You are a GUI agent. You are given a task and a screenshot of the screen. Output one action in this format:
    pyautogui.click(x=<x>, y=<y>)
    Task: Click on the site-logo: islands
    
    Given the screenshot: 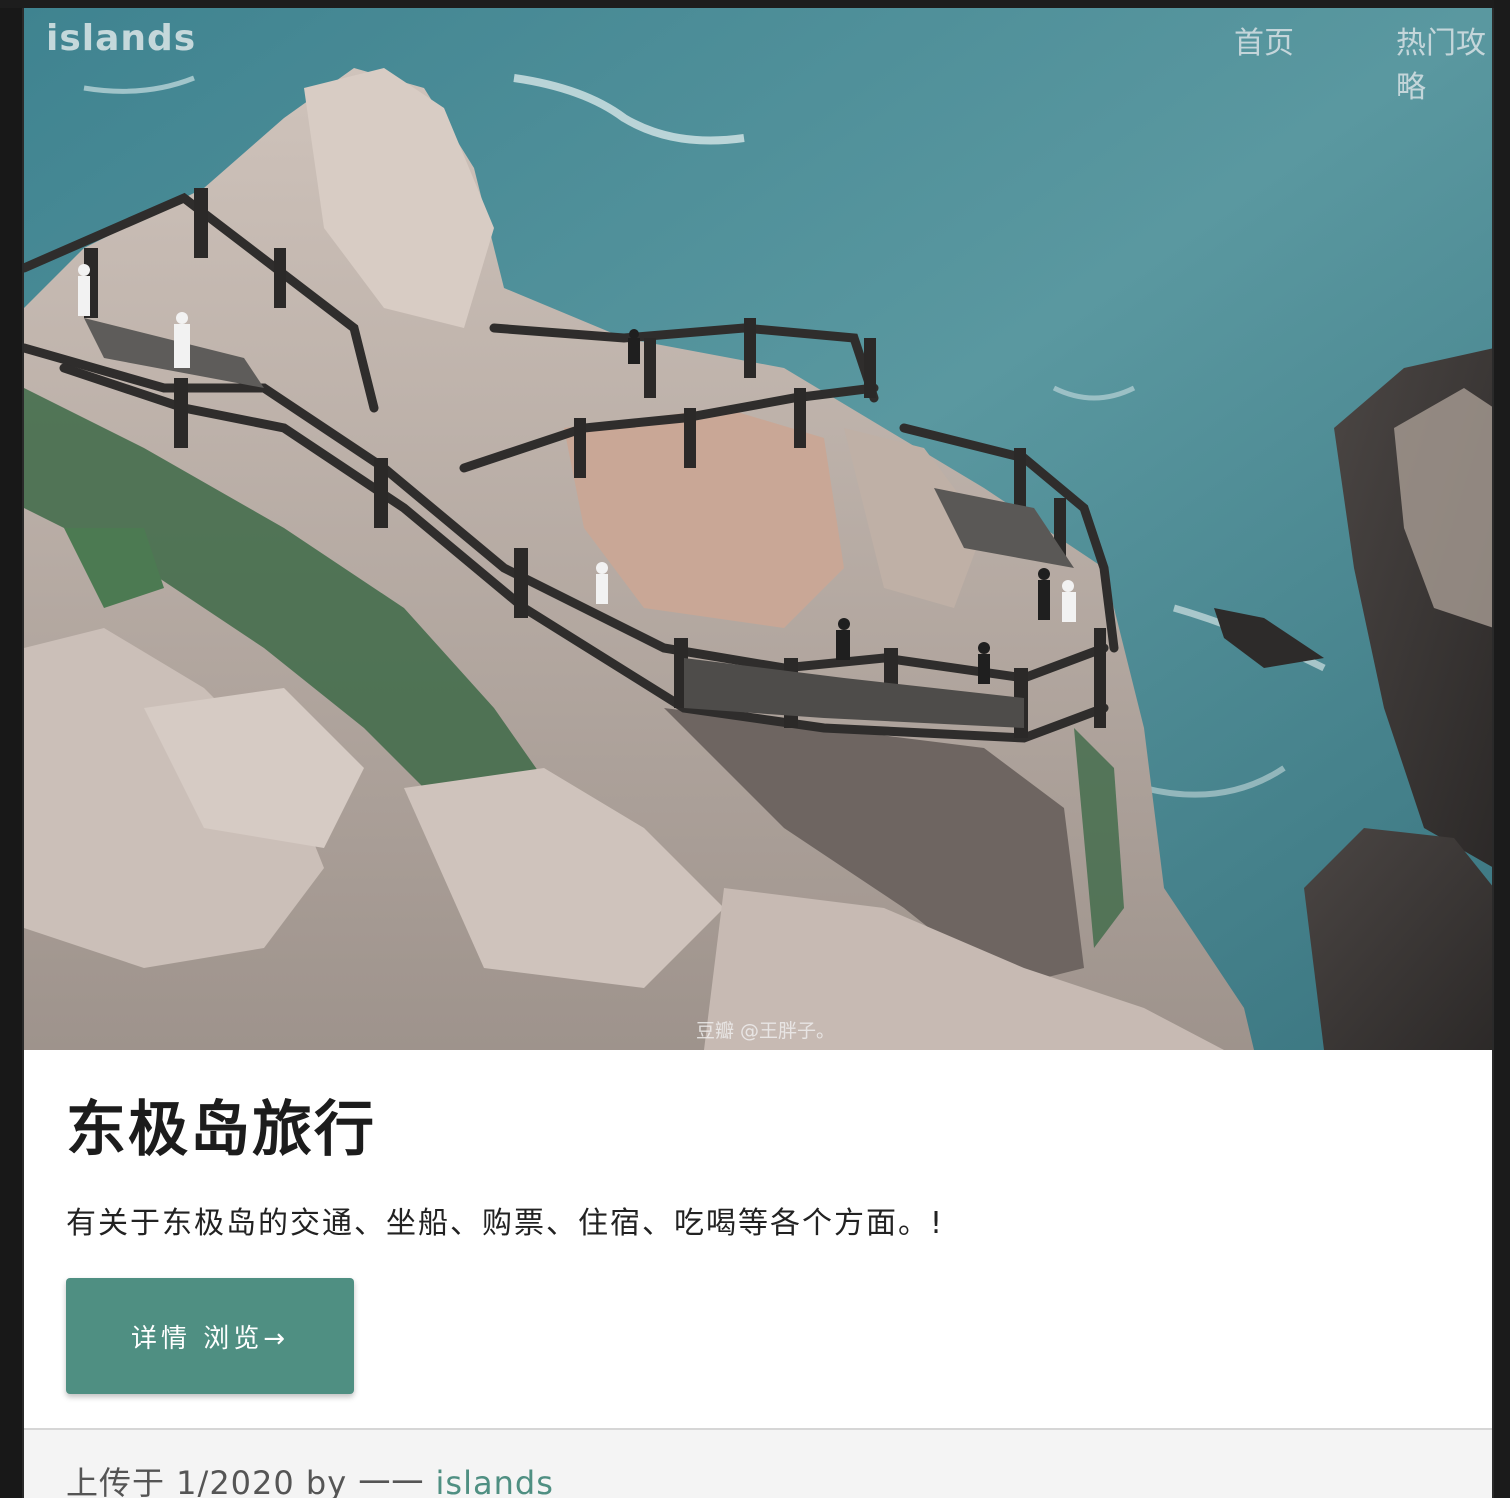 What is the action you would take?
    pyautogui.click(x=121, y=38)
    